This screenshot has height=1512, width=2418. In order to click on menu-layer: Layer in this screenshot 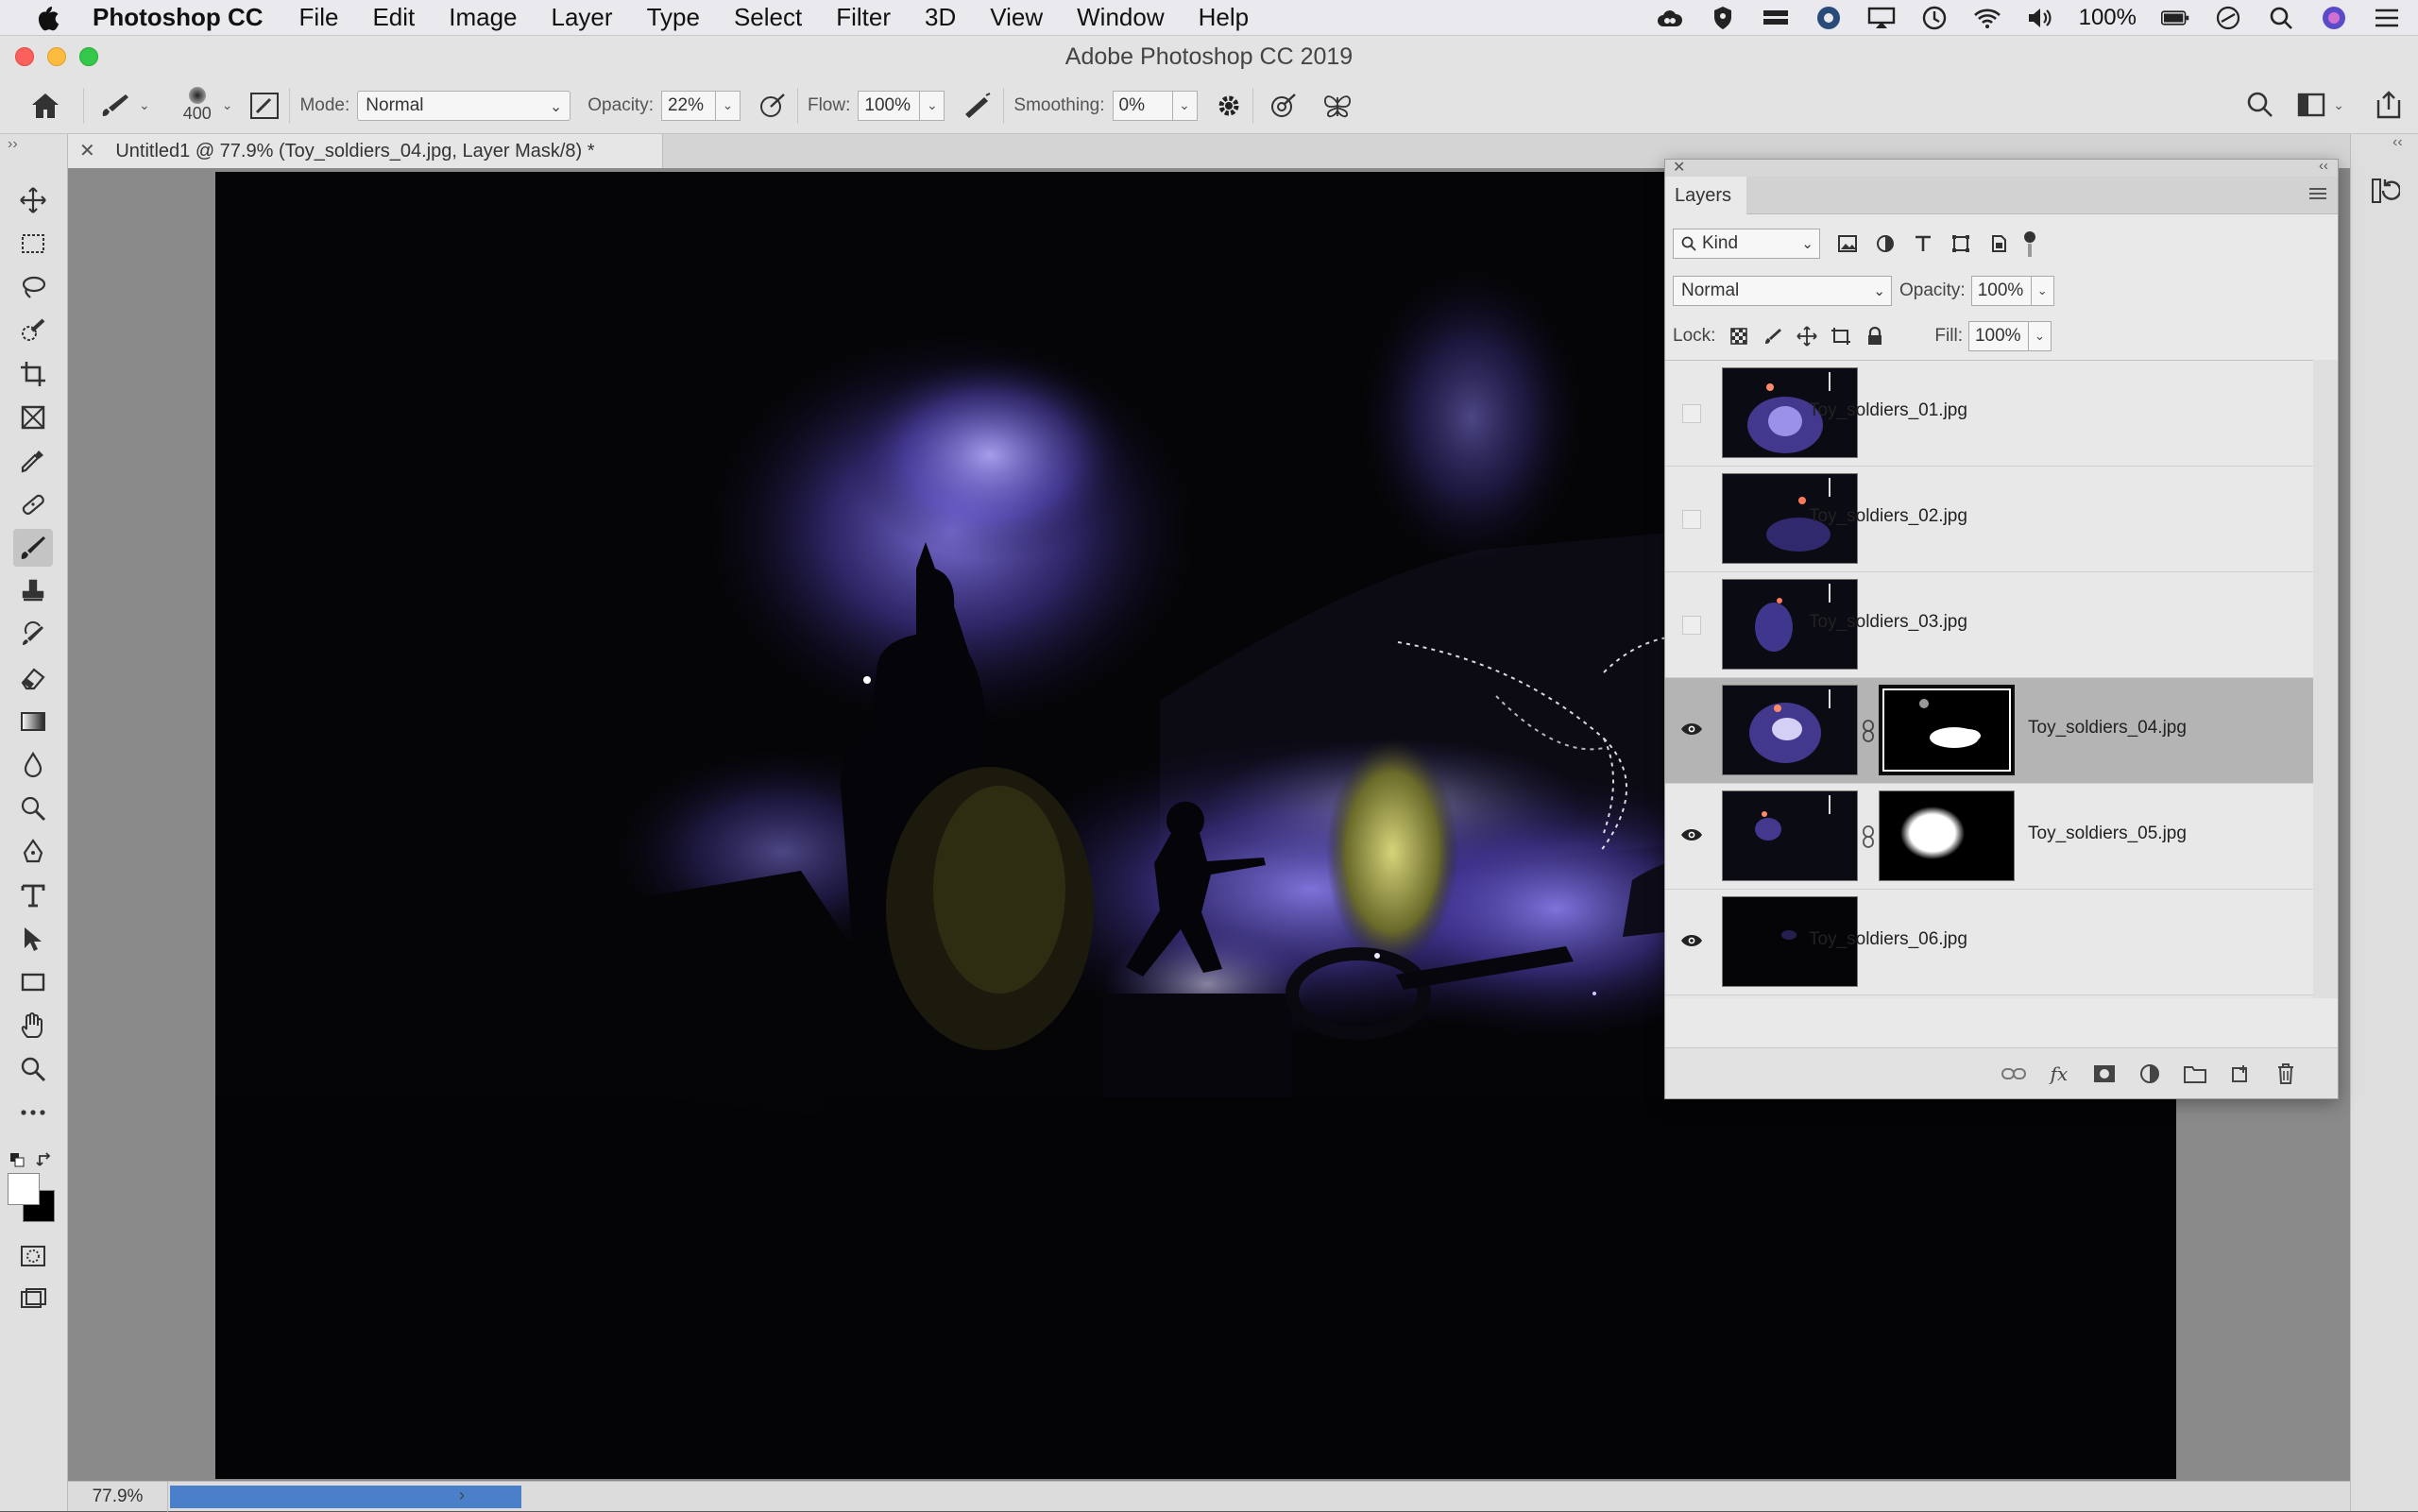, I will do `click(582, 17)`.